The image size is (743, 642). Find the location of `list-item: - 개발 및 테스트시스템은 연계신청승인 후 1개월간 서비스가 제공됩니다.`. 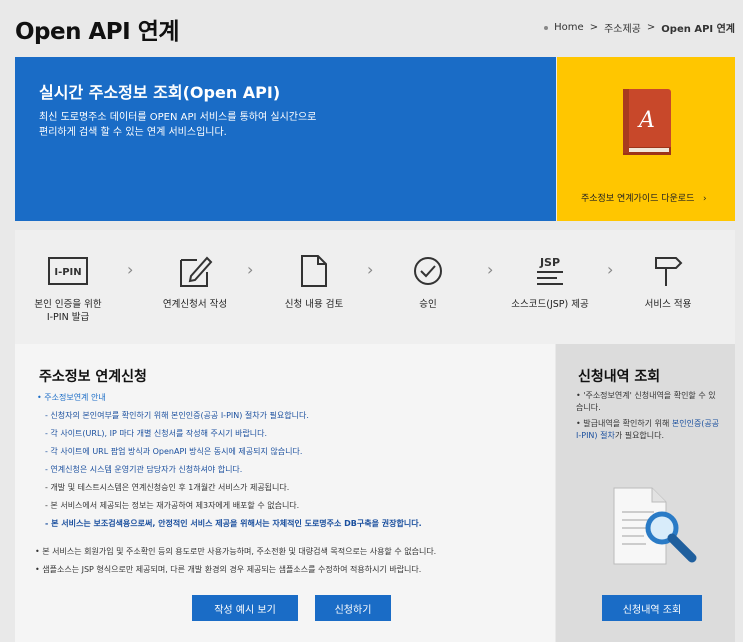

list-item: - 개발 및 테스트시스템은 연계신청승인 후 1개월간 서비스가 제공됩니다. is located at coordinates (167, 487).